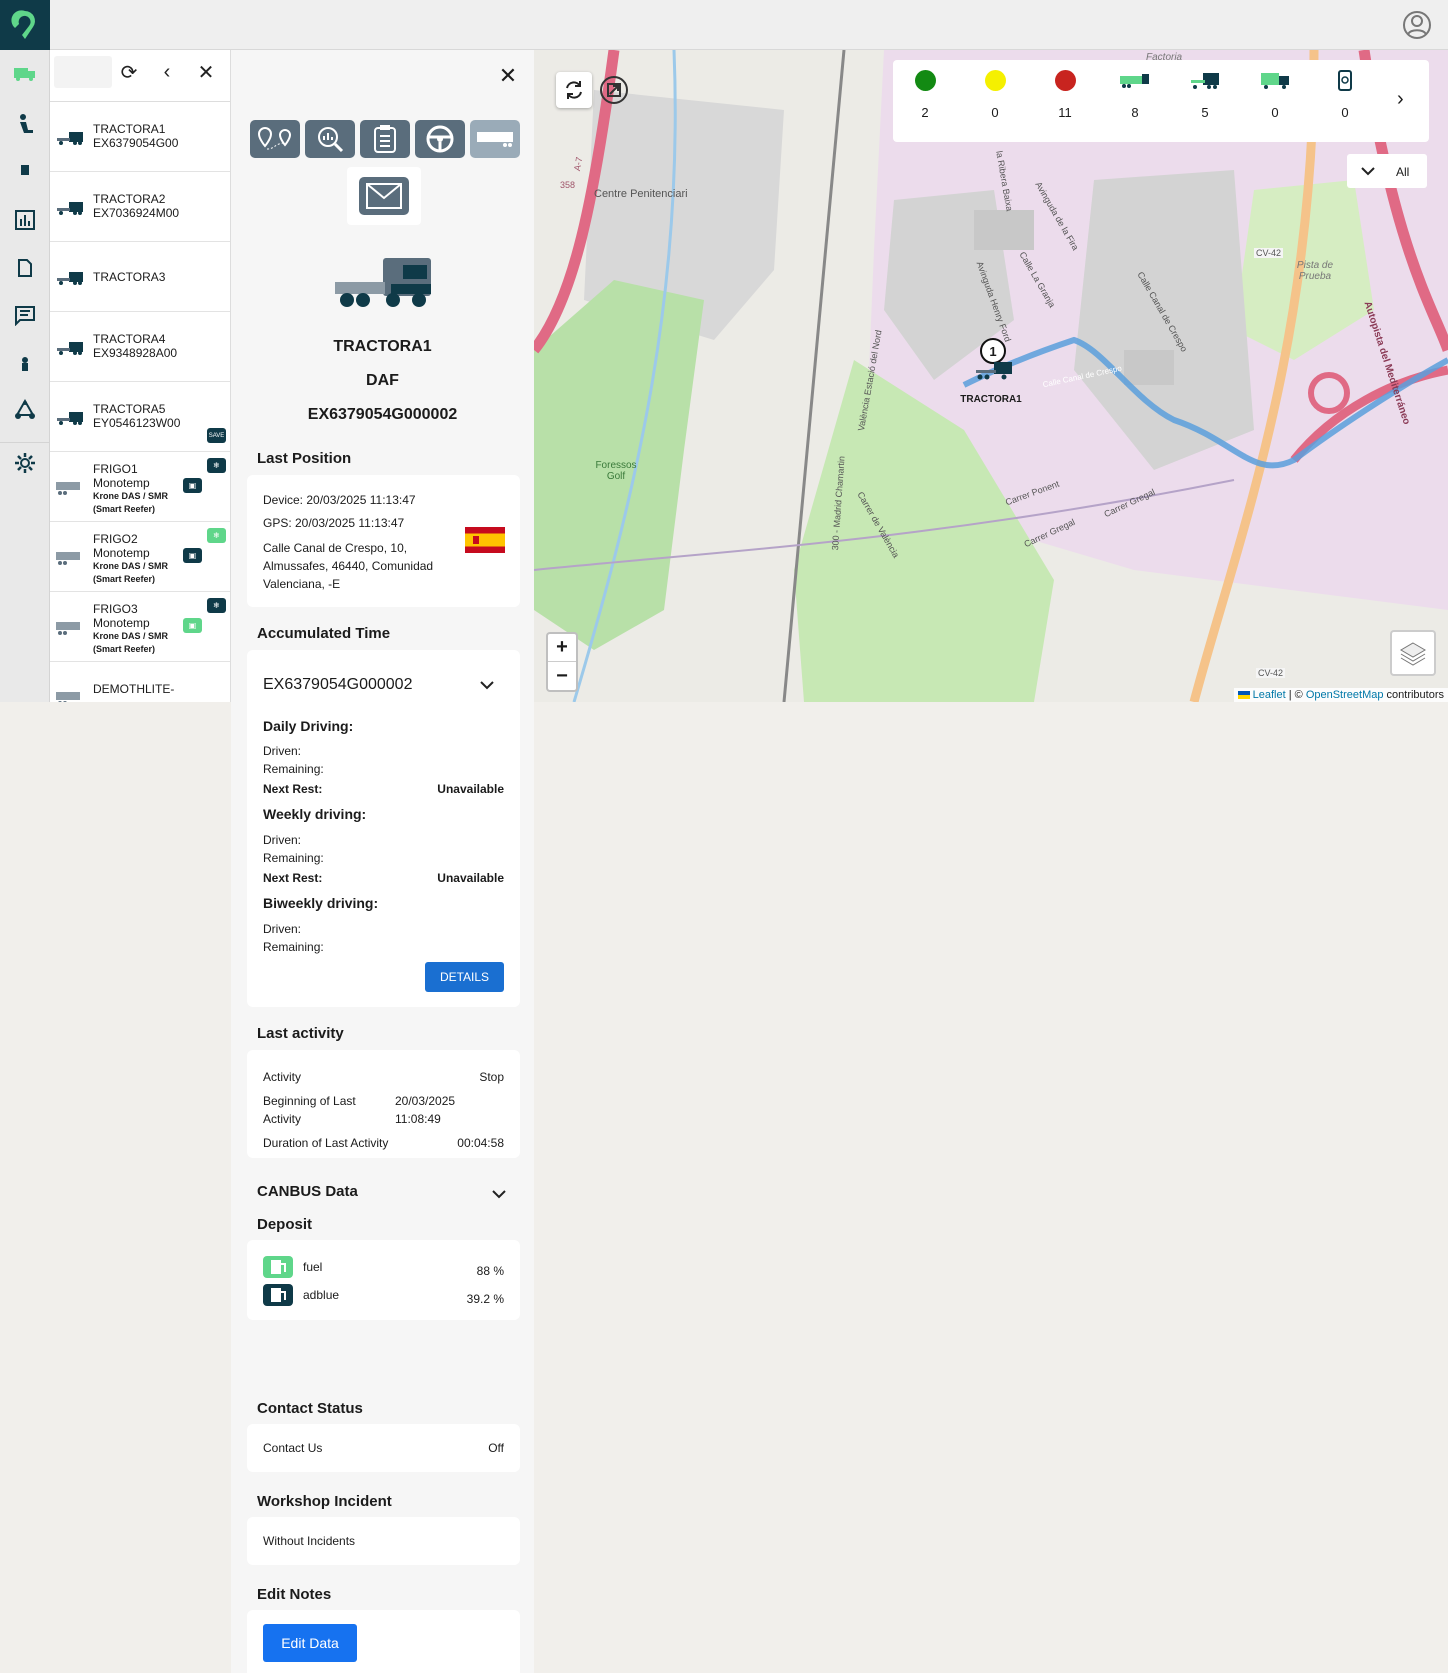 The image size is (1448, 1673). Describe the element at coordinates (25, 364) in the screenshot. I see `alerts-icon` at that location.